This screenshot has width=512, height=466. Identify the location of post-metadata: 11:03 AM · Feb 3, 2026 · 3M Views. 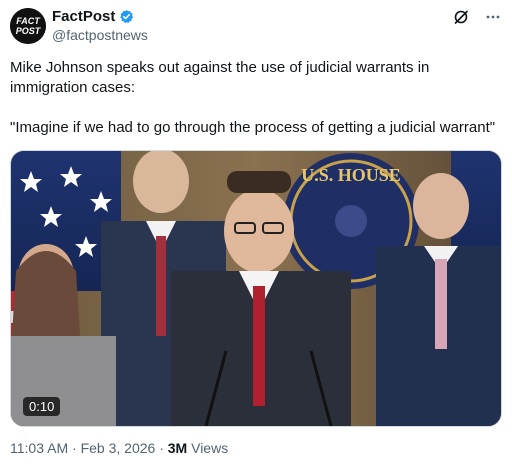
(119, 448).